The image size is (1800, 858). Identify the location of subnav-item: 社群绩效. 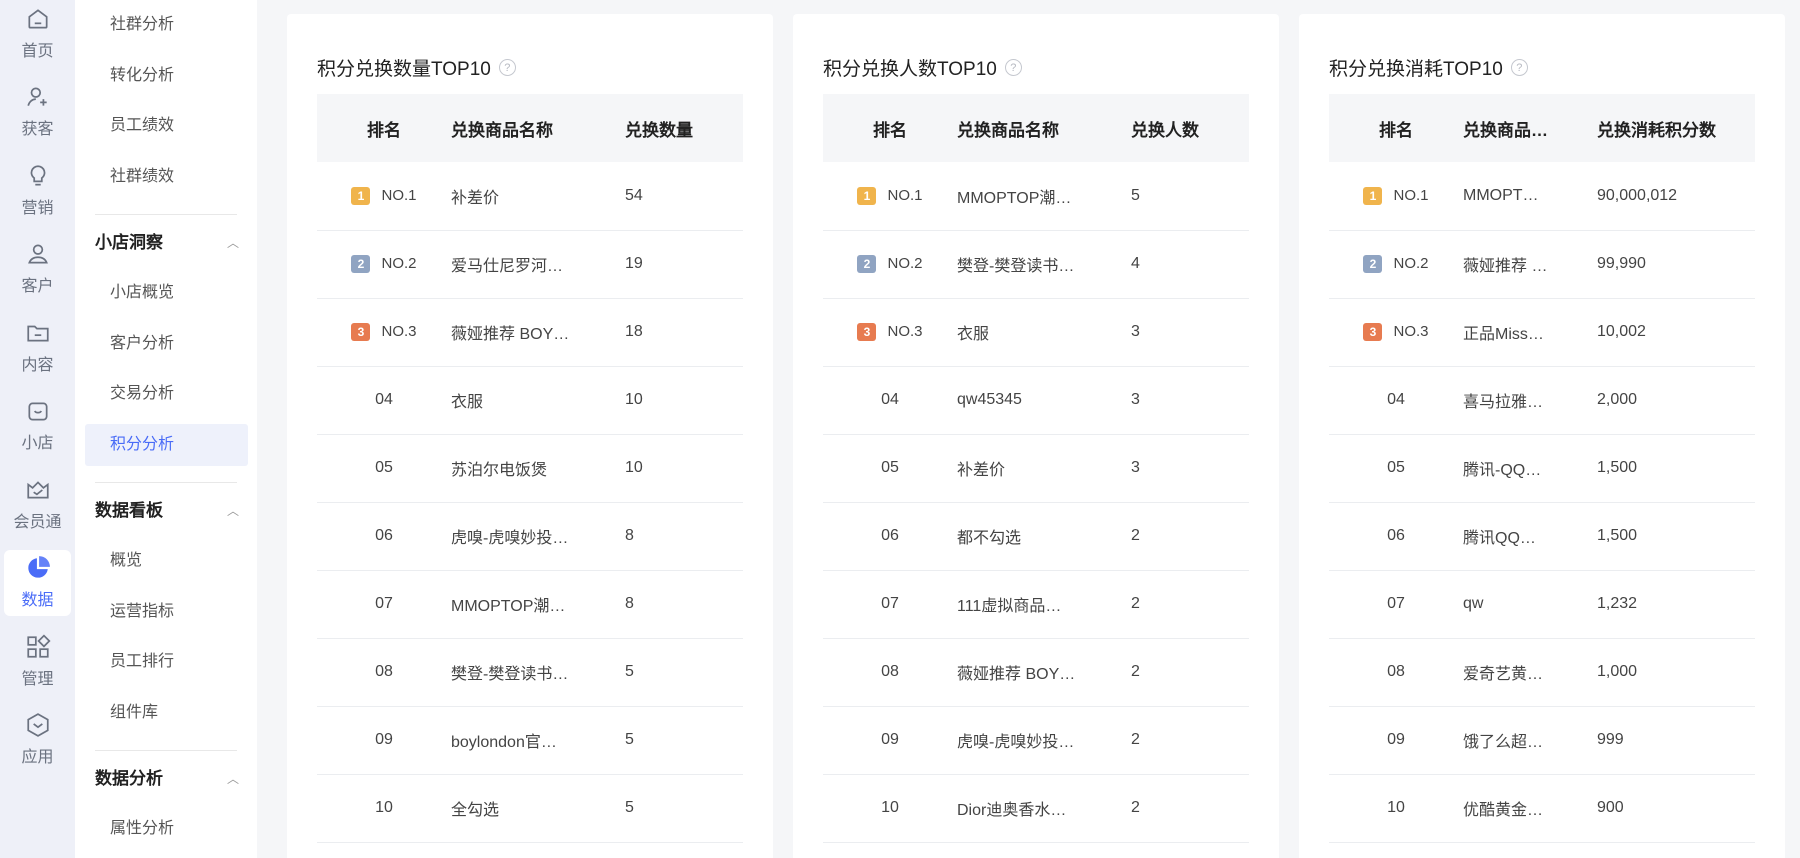
(166, 177).